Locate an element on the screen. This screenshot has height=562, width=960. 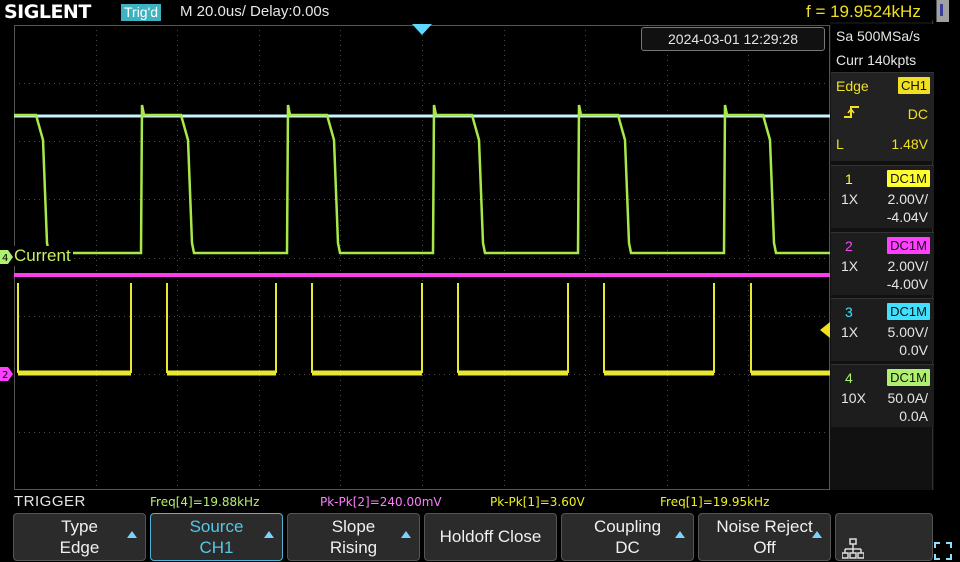
memory-depth: Curr 140kpts is located at coordinates (876, 60).